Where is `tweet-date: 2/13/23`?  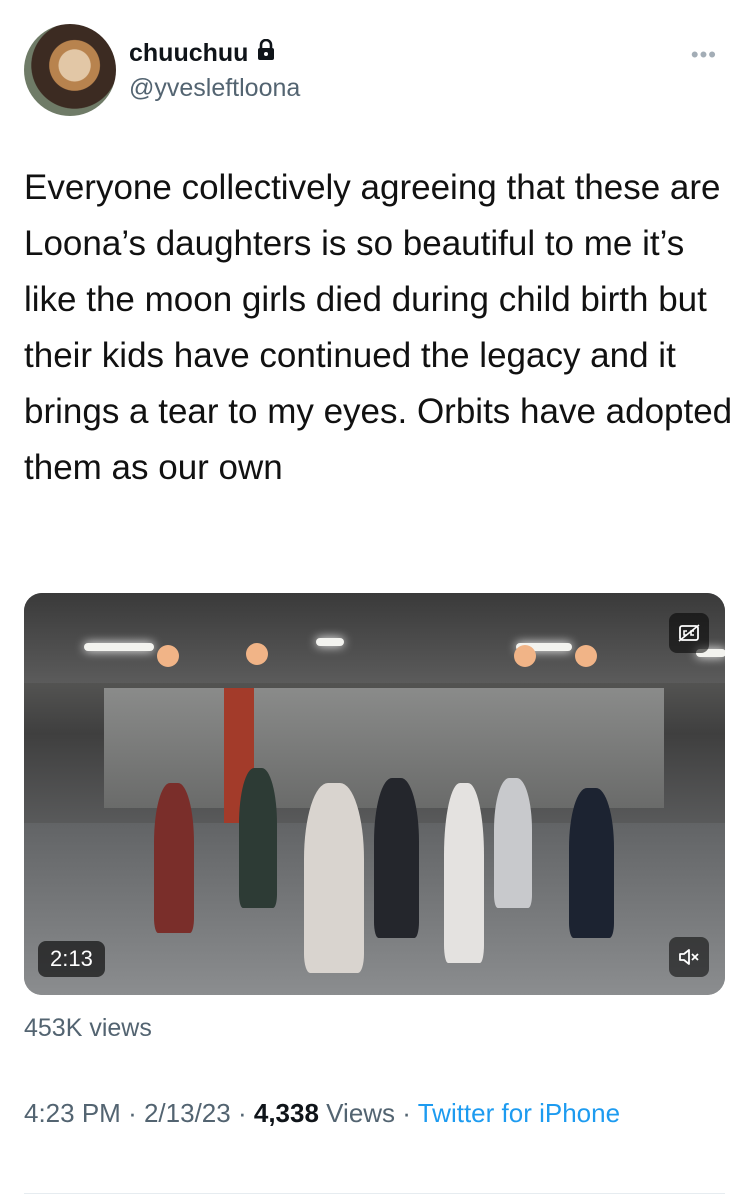
tweet-date: 2/13/23 is located at coordinates (187, 1113).